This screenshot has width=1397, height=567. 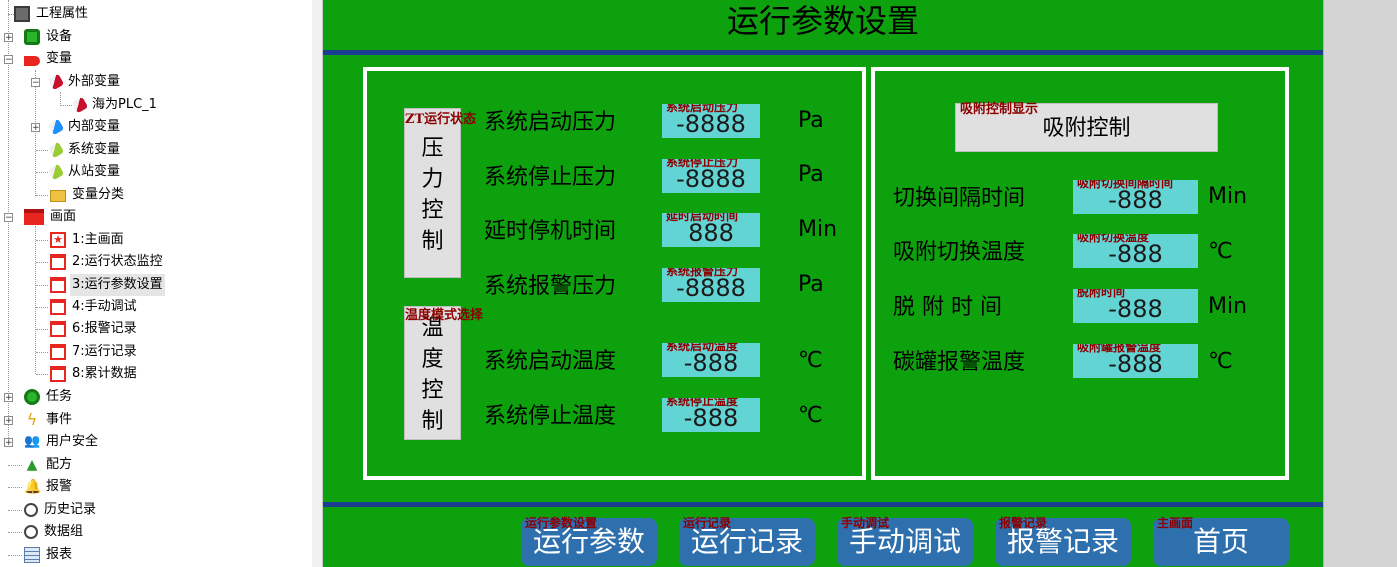 I want to click on tree-item-tasks: 任务, so click(x=49, y=397).